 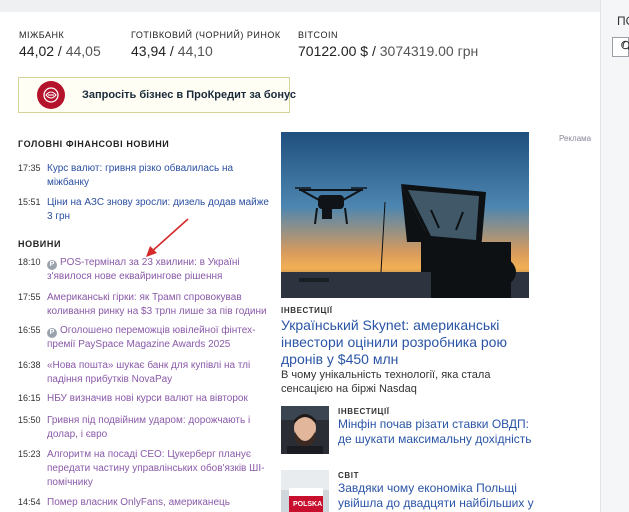 I want to click on news-heading: НОВИНИ, so click(x=40, y=244).